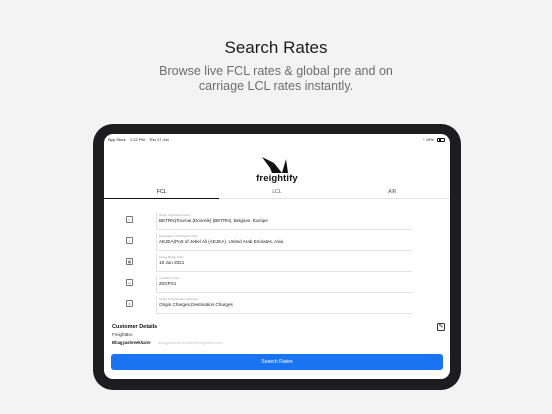  Describe the element at coordinates (158, 139) in the screenshot. I see `status-date: Thu 17 Jun` at that location.